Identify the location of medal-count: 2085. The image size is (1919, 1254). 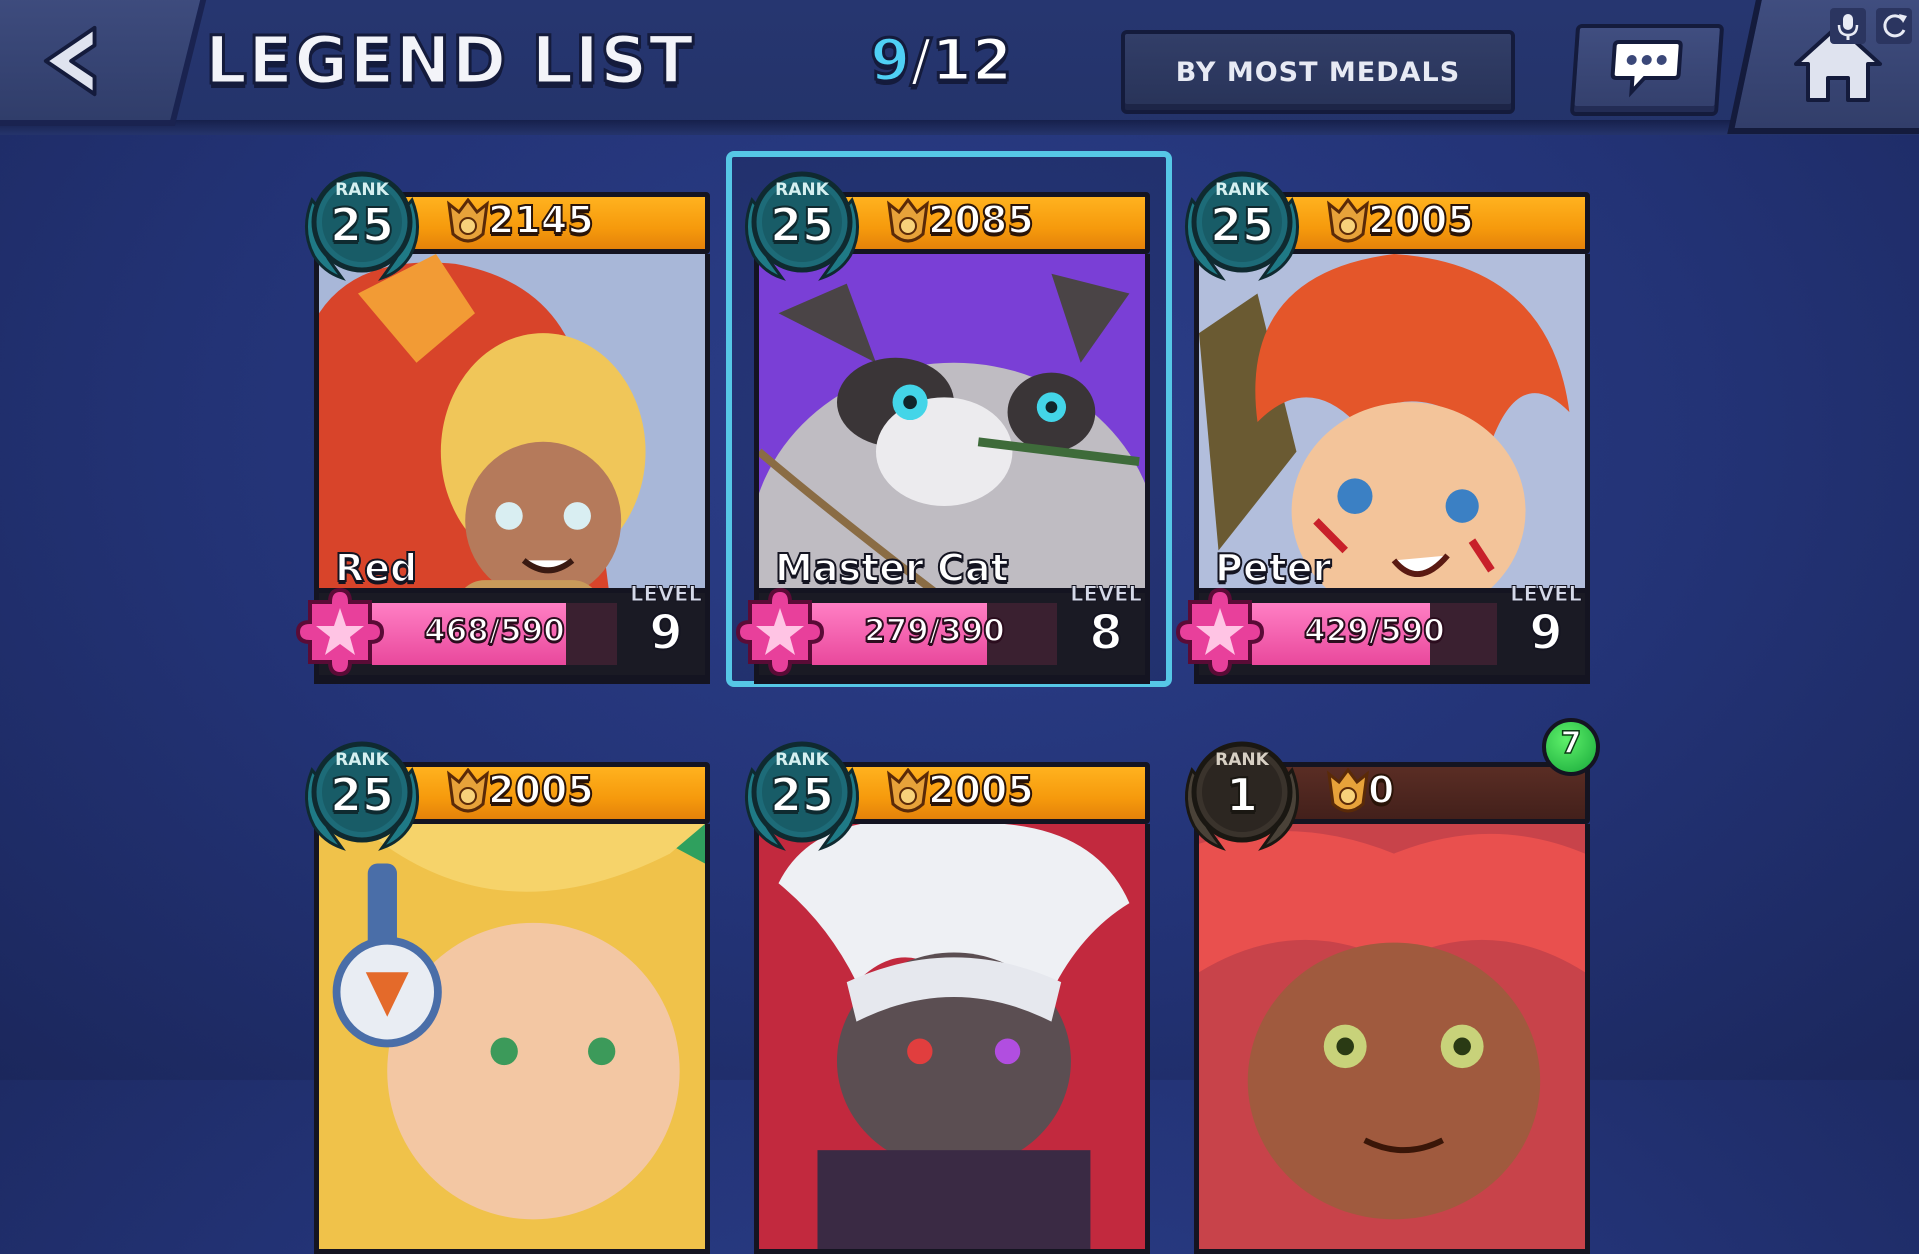
(981, 220).